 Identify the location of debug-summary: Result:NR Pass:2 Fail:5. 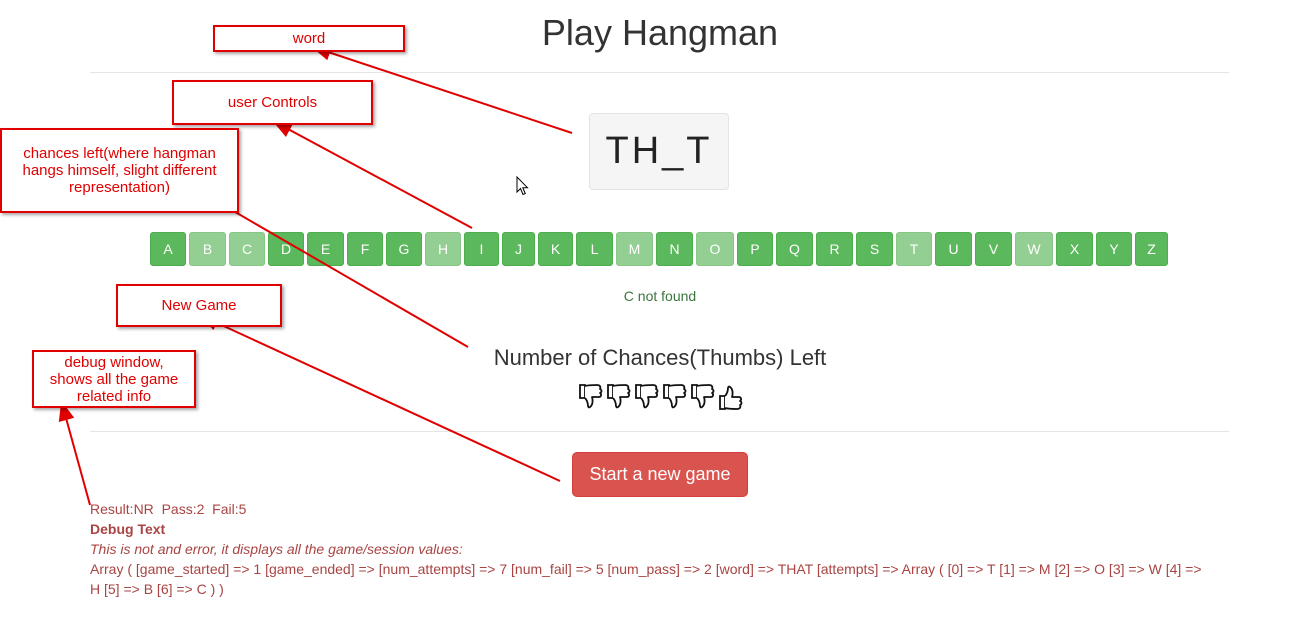
(168, 509).